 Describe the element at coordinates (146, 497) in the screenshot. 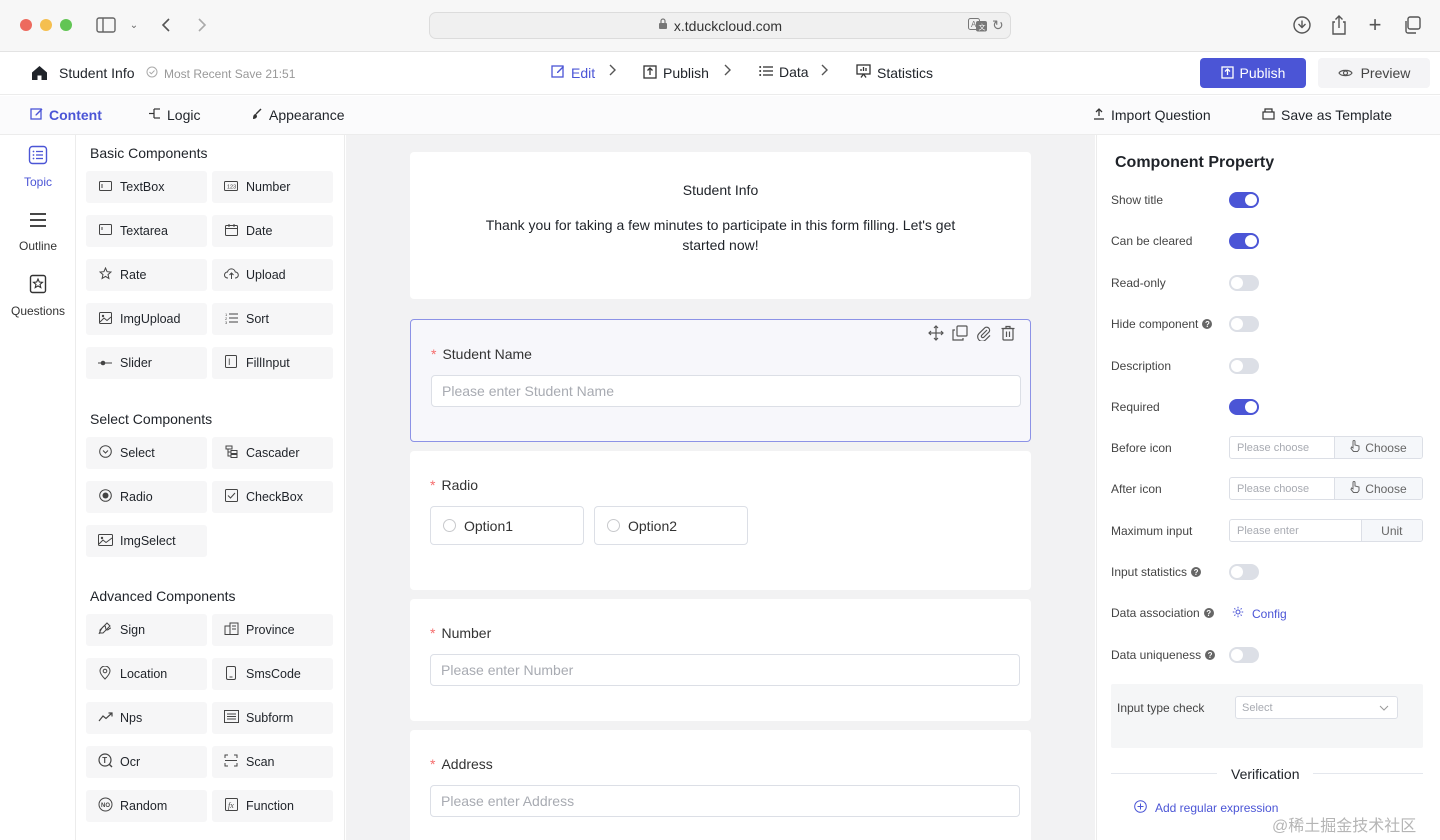

I see `component-radio: Radio` at that location.